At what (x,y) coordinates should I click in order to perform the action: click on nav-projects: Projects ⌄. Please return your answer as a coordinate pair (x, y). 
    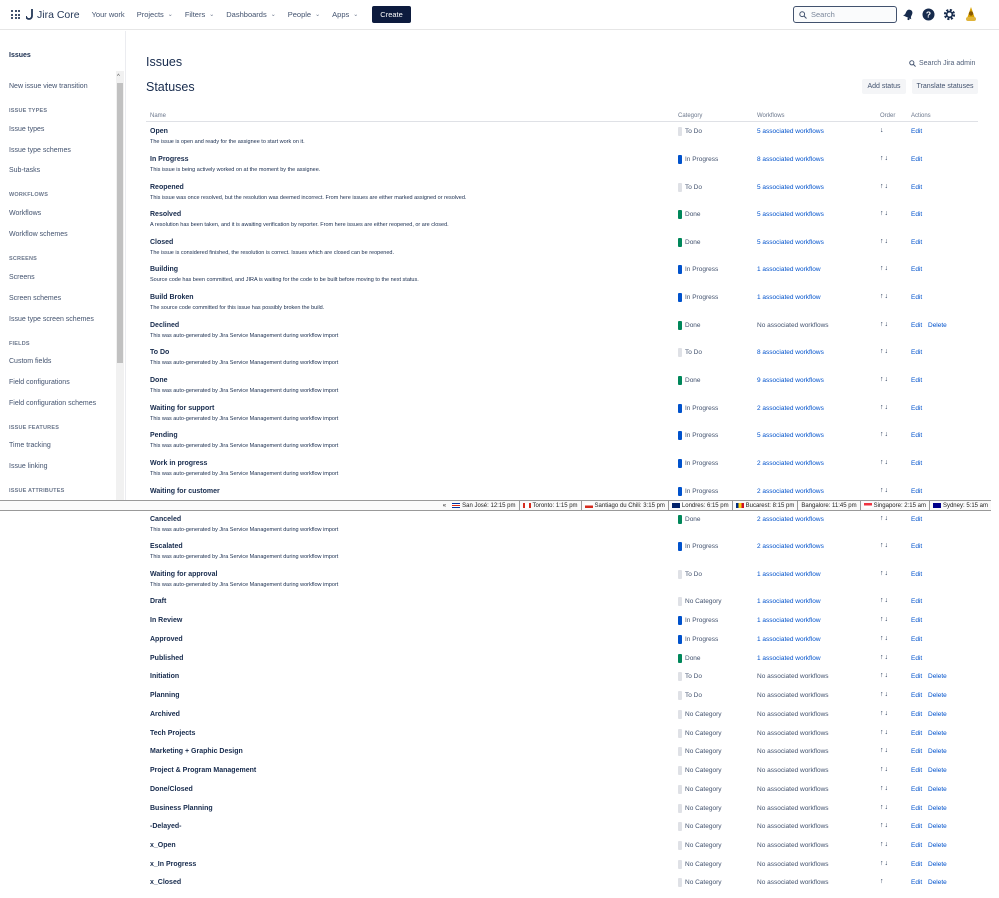
    Looking at the image, I should click on (155, 14).